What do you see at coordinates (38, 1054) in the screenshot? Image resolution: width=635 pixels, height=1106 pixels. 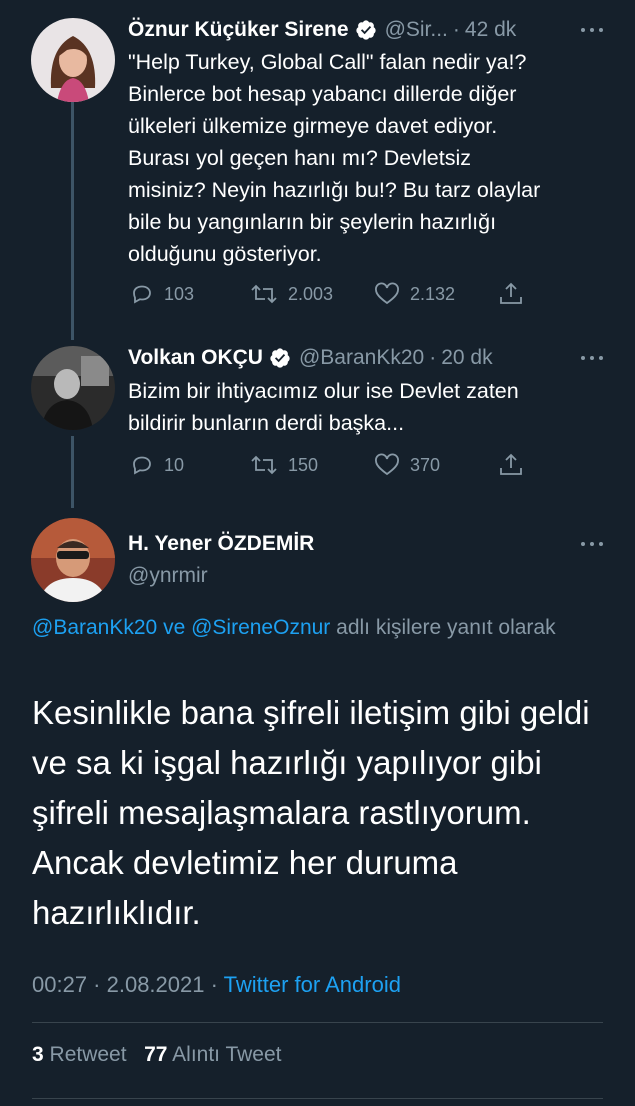 I see `retweet-count: 3` at bounding box center [38, 1054].